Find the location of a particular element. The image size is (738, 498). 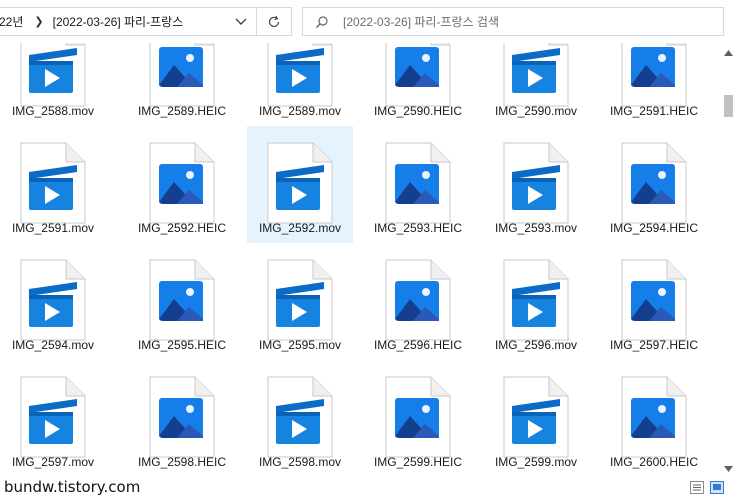

file-item: IMG_2589.mov is located at coordinates (300, 84).